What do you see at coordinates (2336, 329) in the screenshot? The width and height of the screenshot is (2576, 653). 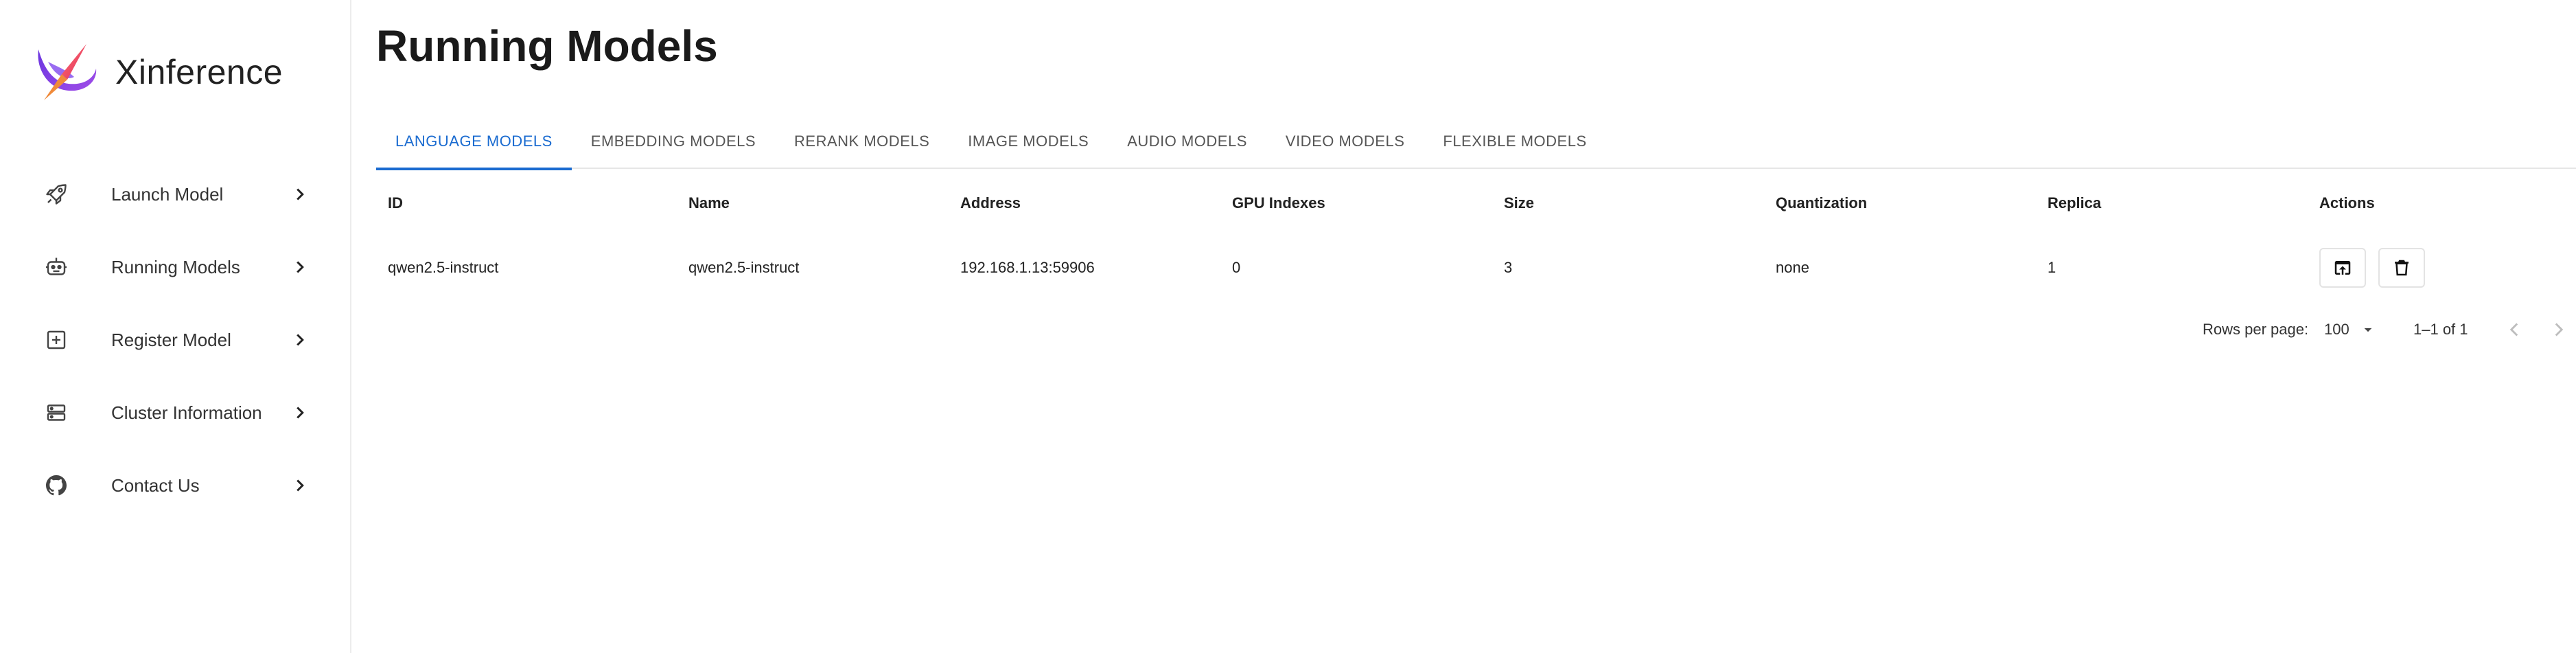 I see `rows-per-page-value: 100` at bounding box center [2336, 329].